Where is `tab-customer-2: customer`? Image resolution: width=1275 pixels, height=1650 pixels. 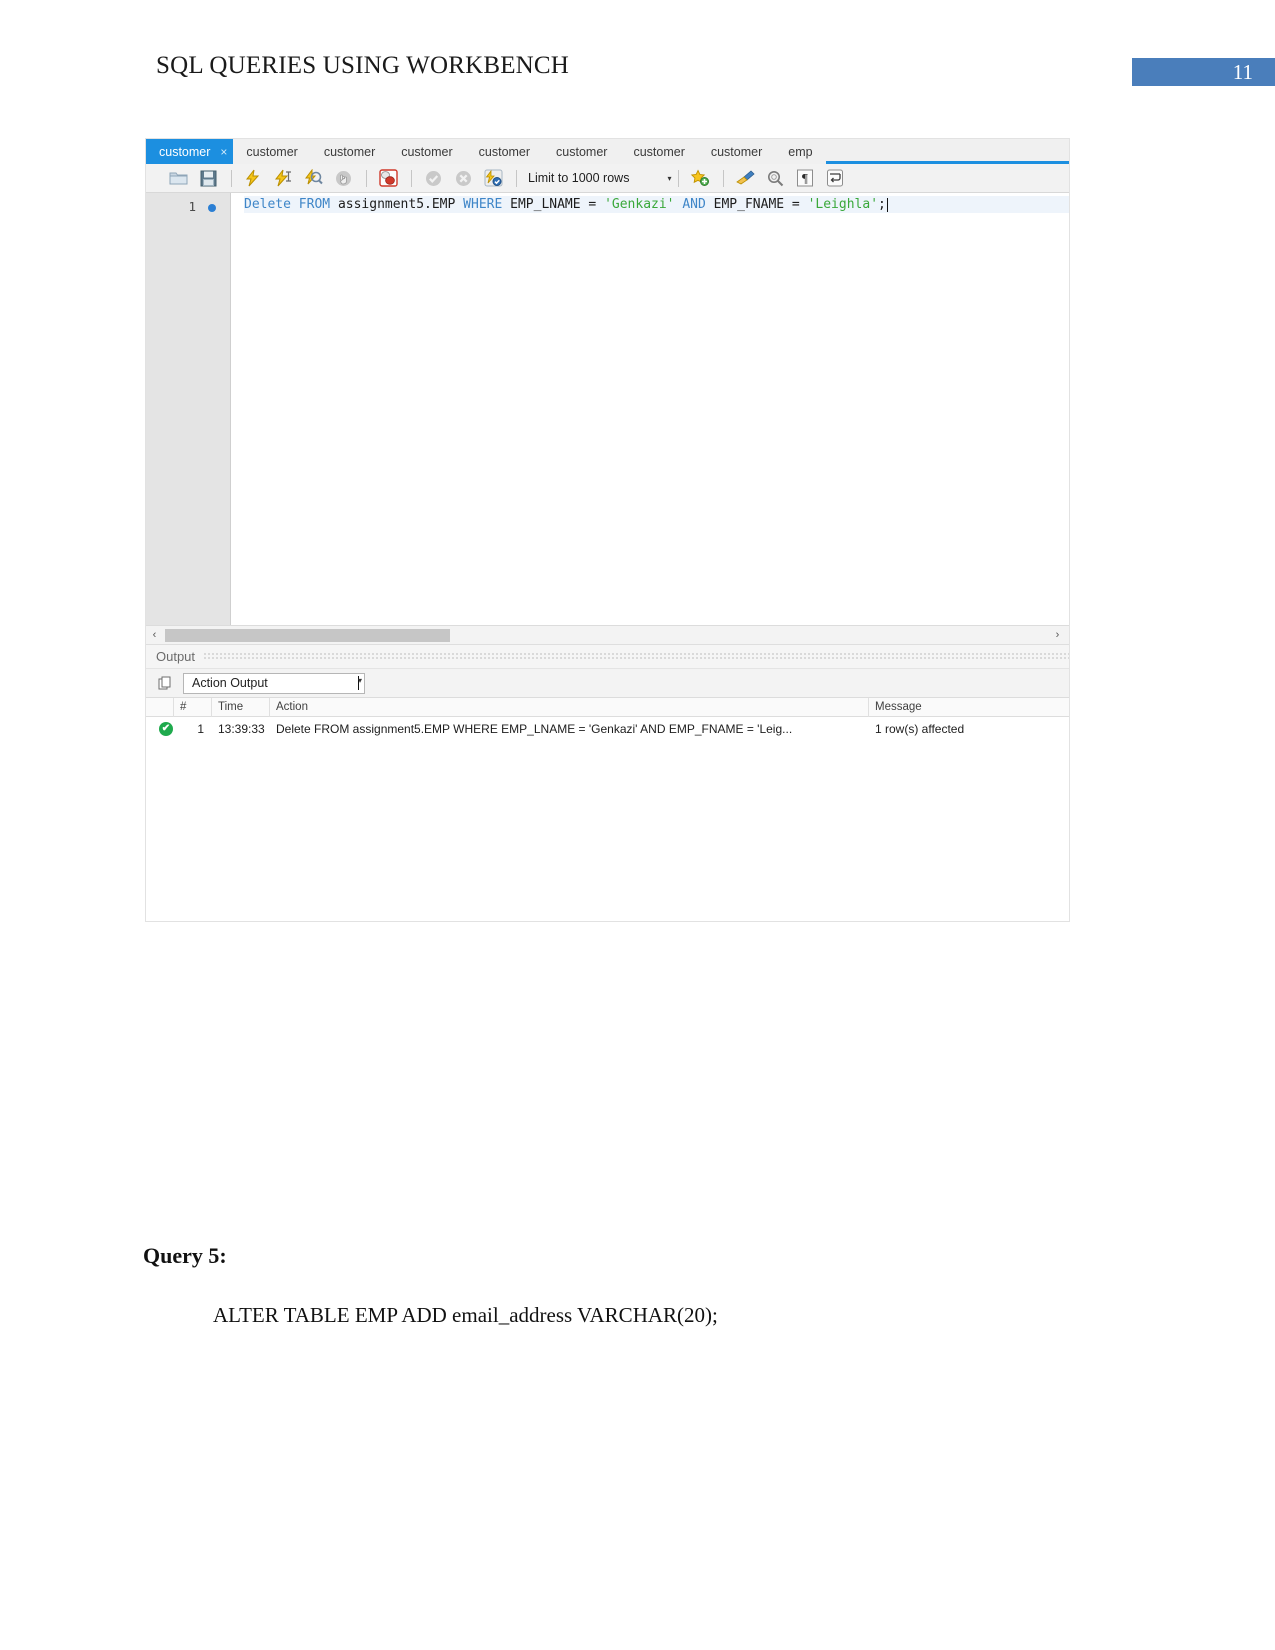 tab-customer-2: customer is located at coordinates (272, 151).